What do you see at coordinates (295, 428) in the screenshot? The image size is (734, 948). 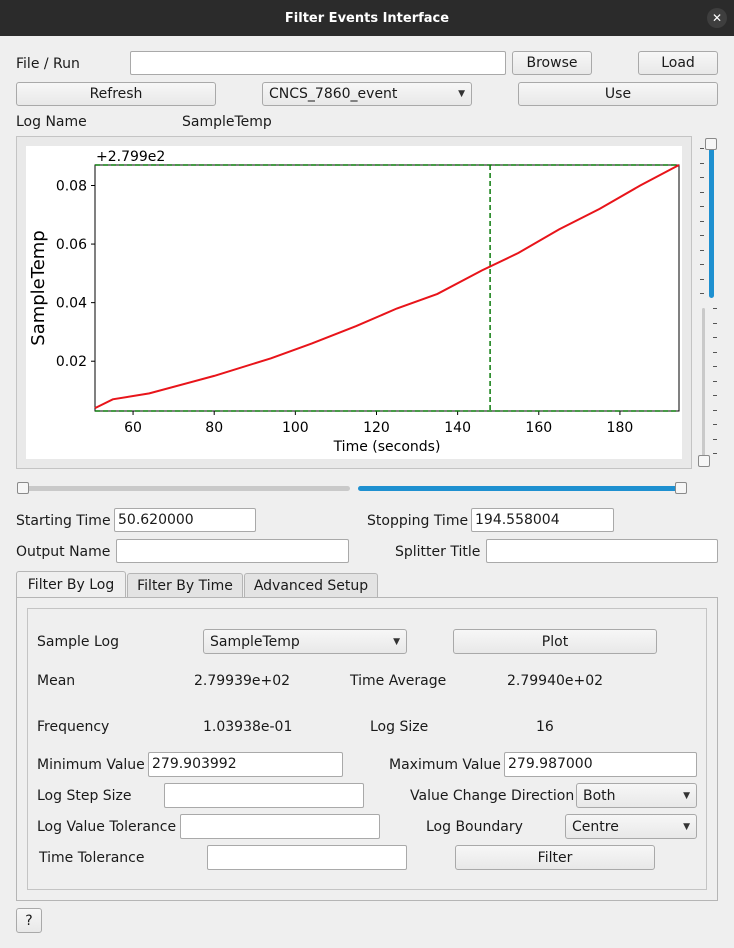 I see `x-tick-label: 100` at bounding box center [295, 428].